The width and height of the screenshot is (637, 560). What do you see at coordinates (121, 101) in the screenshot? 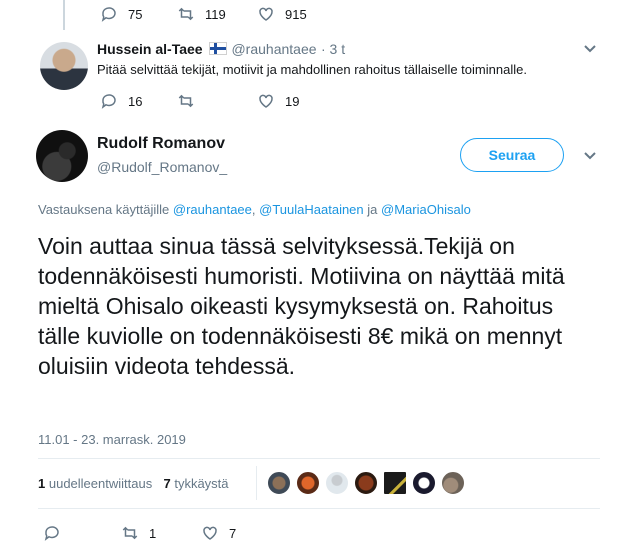
I see `reply-action: 16` at bounding box center [121, 101].